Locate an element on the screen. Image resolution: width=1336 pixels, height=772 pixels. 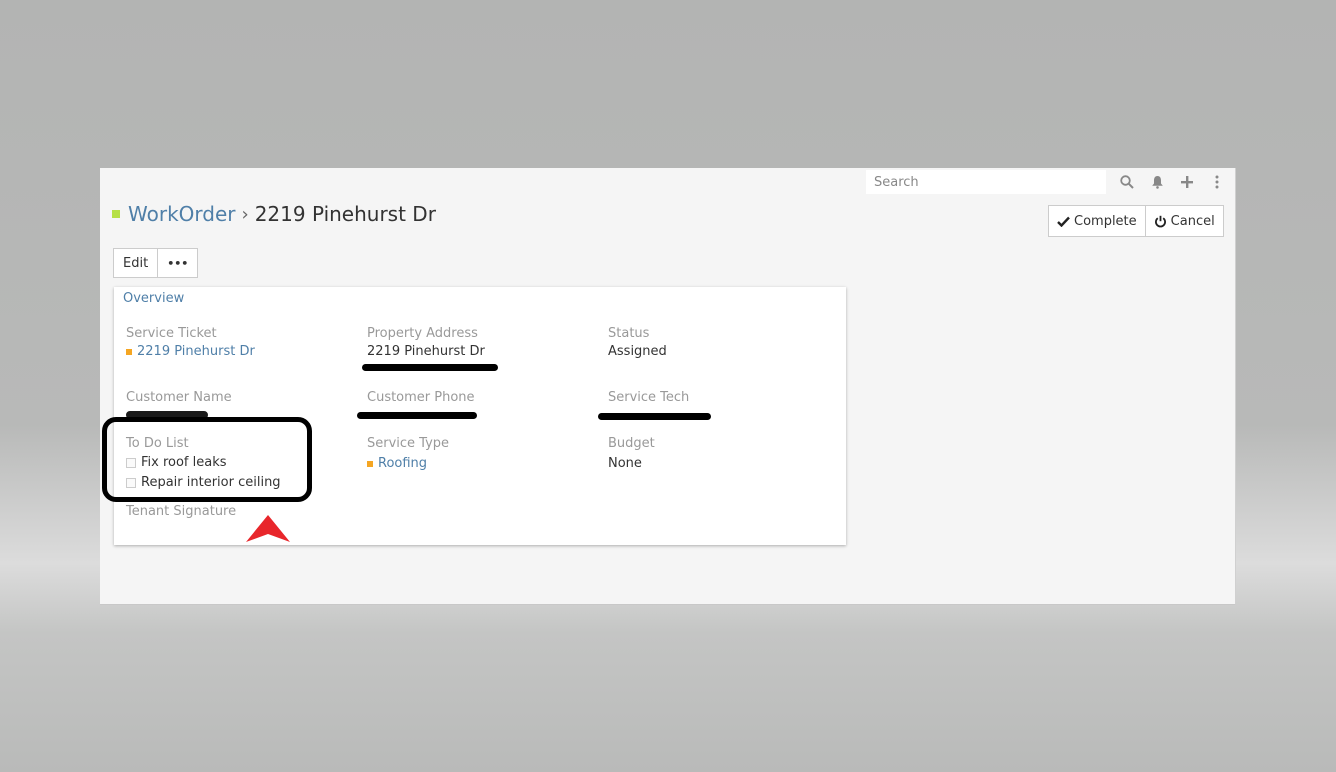
todo-item-label: Repair interior ceiling is located at coordinates (211, 482).